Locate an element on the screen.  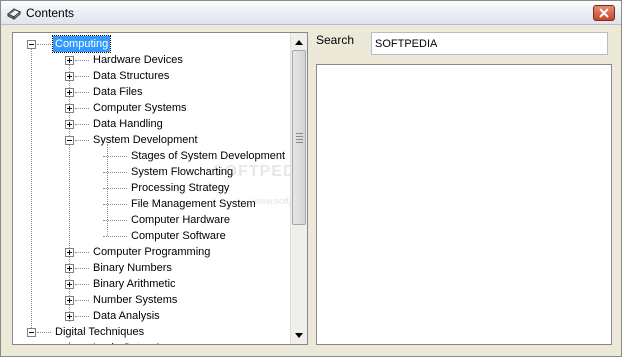
scroll-up-arrow-icon is located at coordinates (299, 42).